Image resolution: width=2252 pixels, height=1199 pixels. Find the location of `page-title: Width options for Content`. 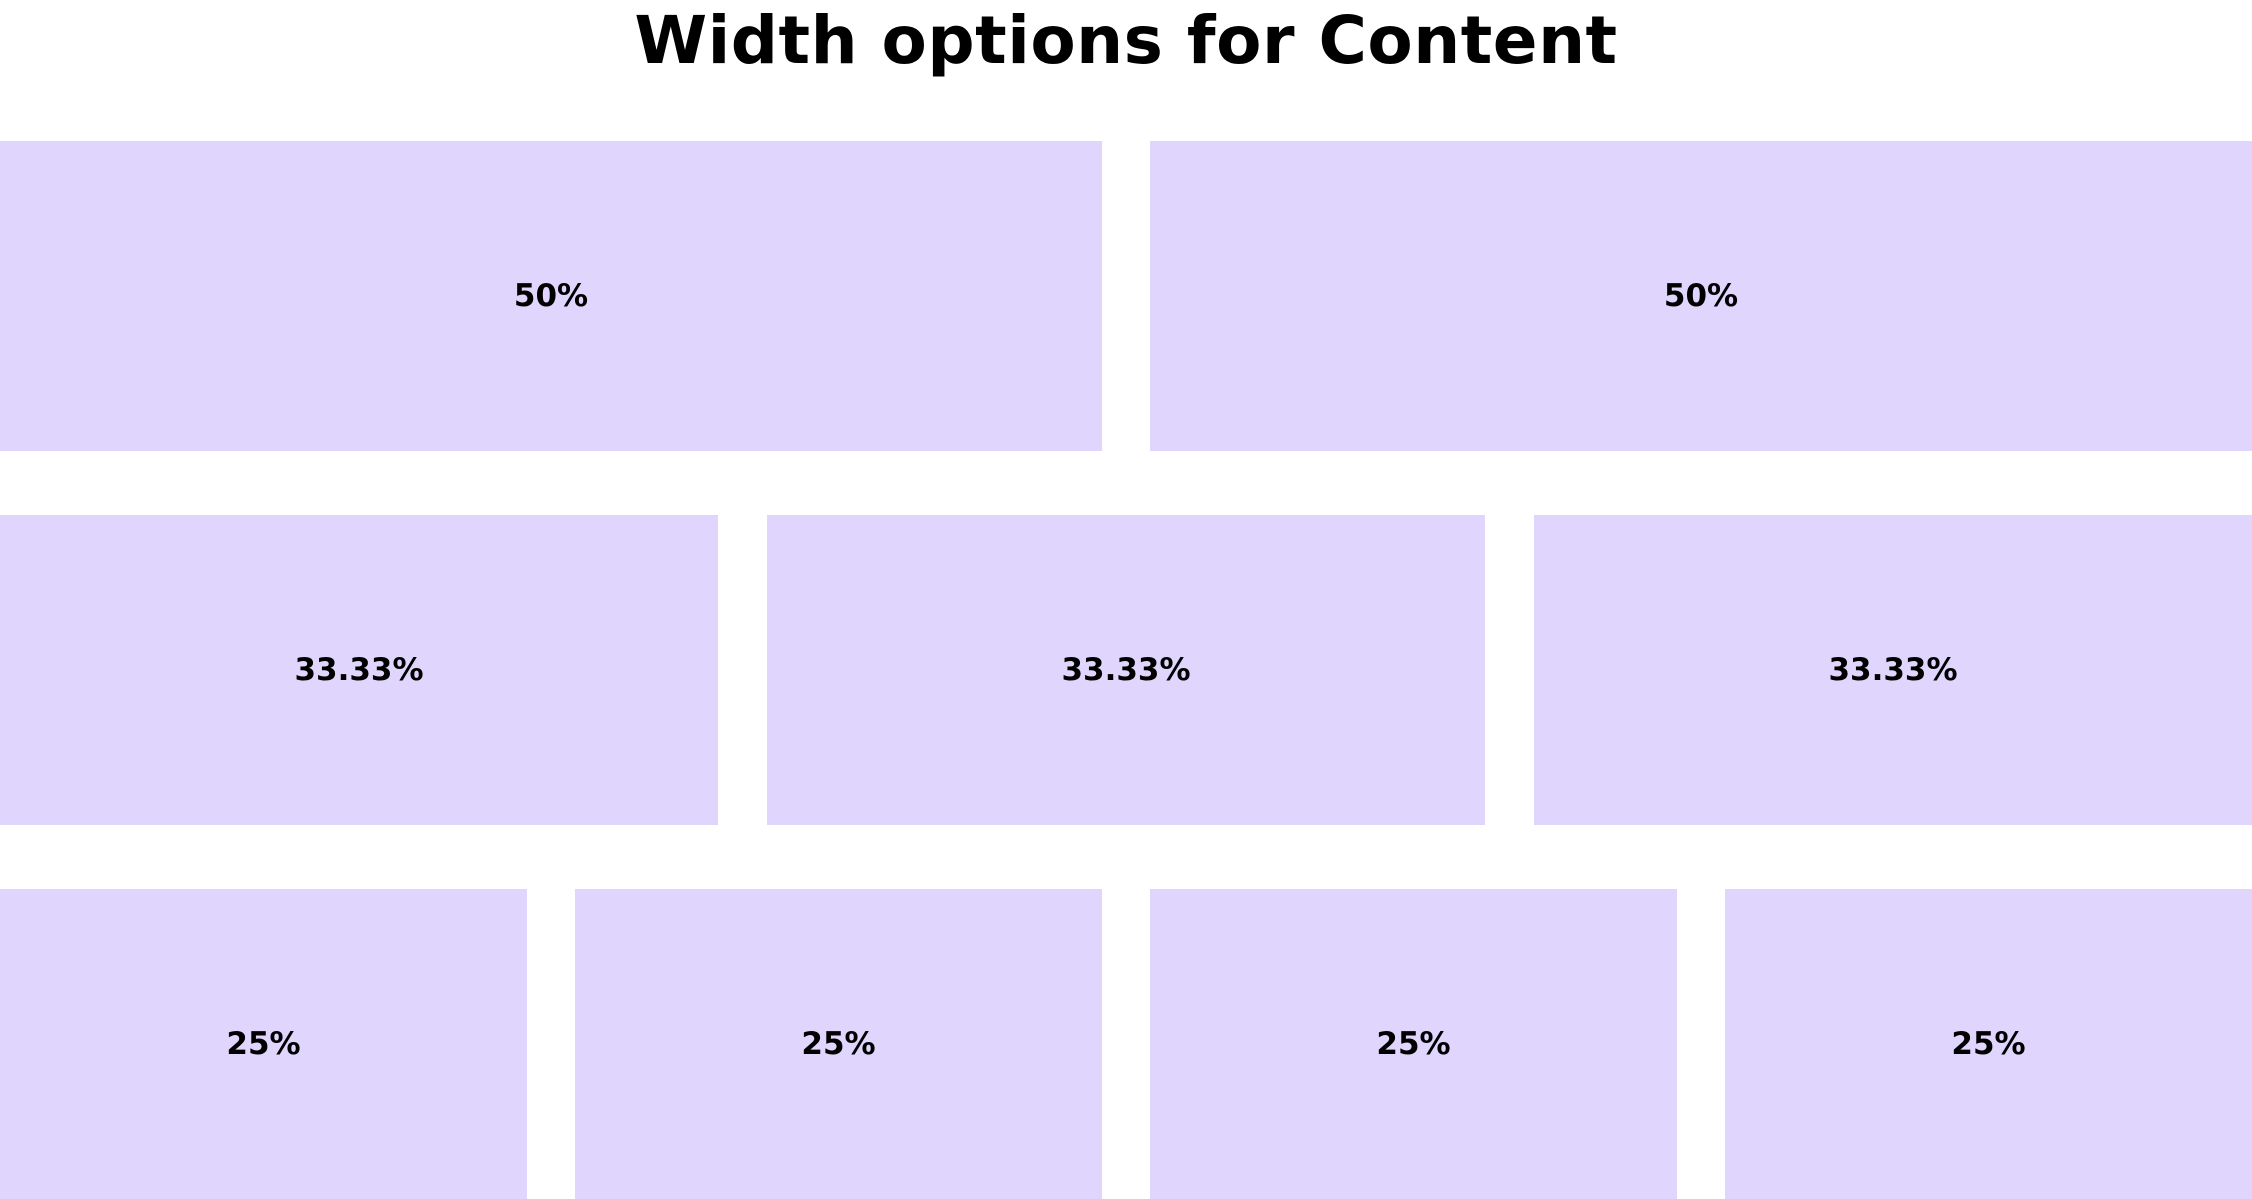

page-title: Width options for Content is located at coordinates (1126, 40).